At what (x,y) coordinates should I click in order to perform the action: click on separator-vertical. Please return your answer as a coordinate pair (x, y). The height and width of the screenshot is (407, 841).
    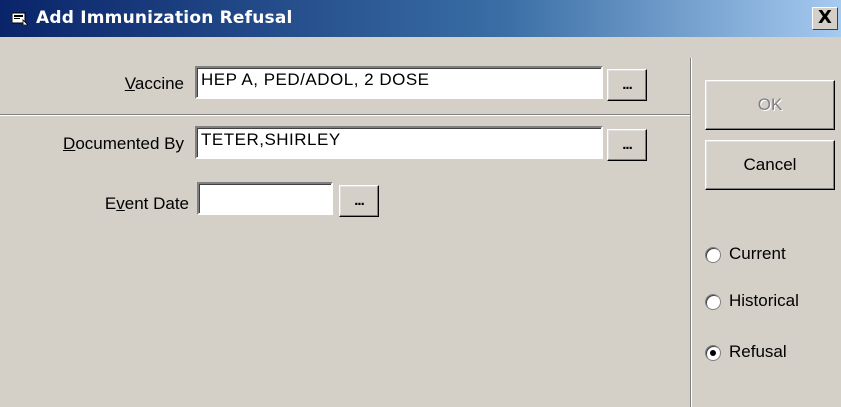
    Looking at the image, I should click on (691, 232).